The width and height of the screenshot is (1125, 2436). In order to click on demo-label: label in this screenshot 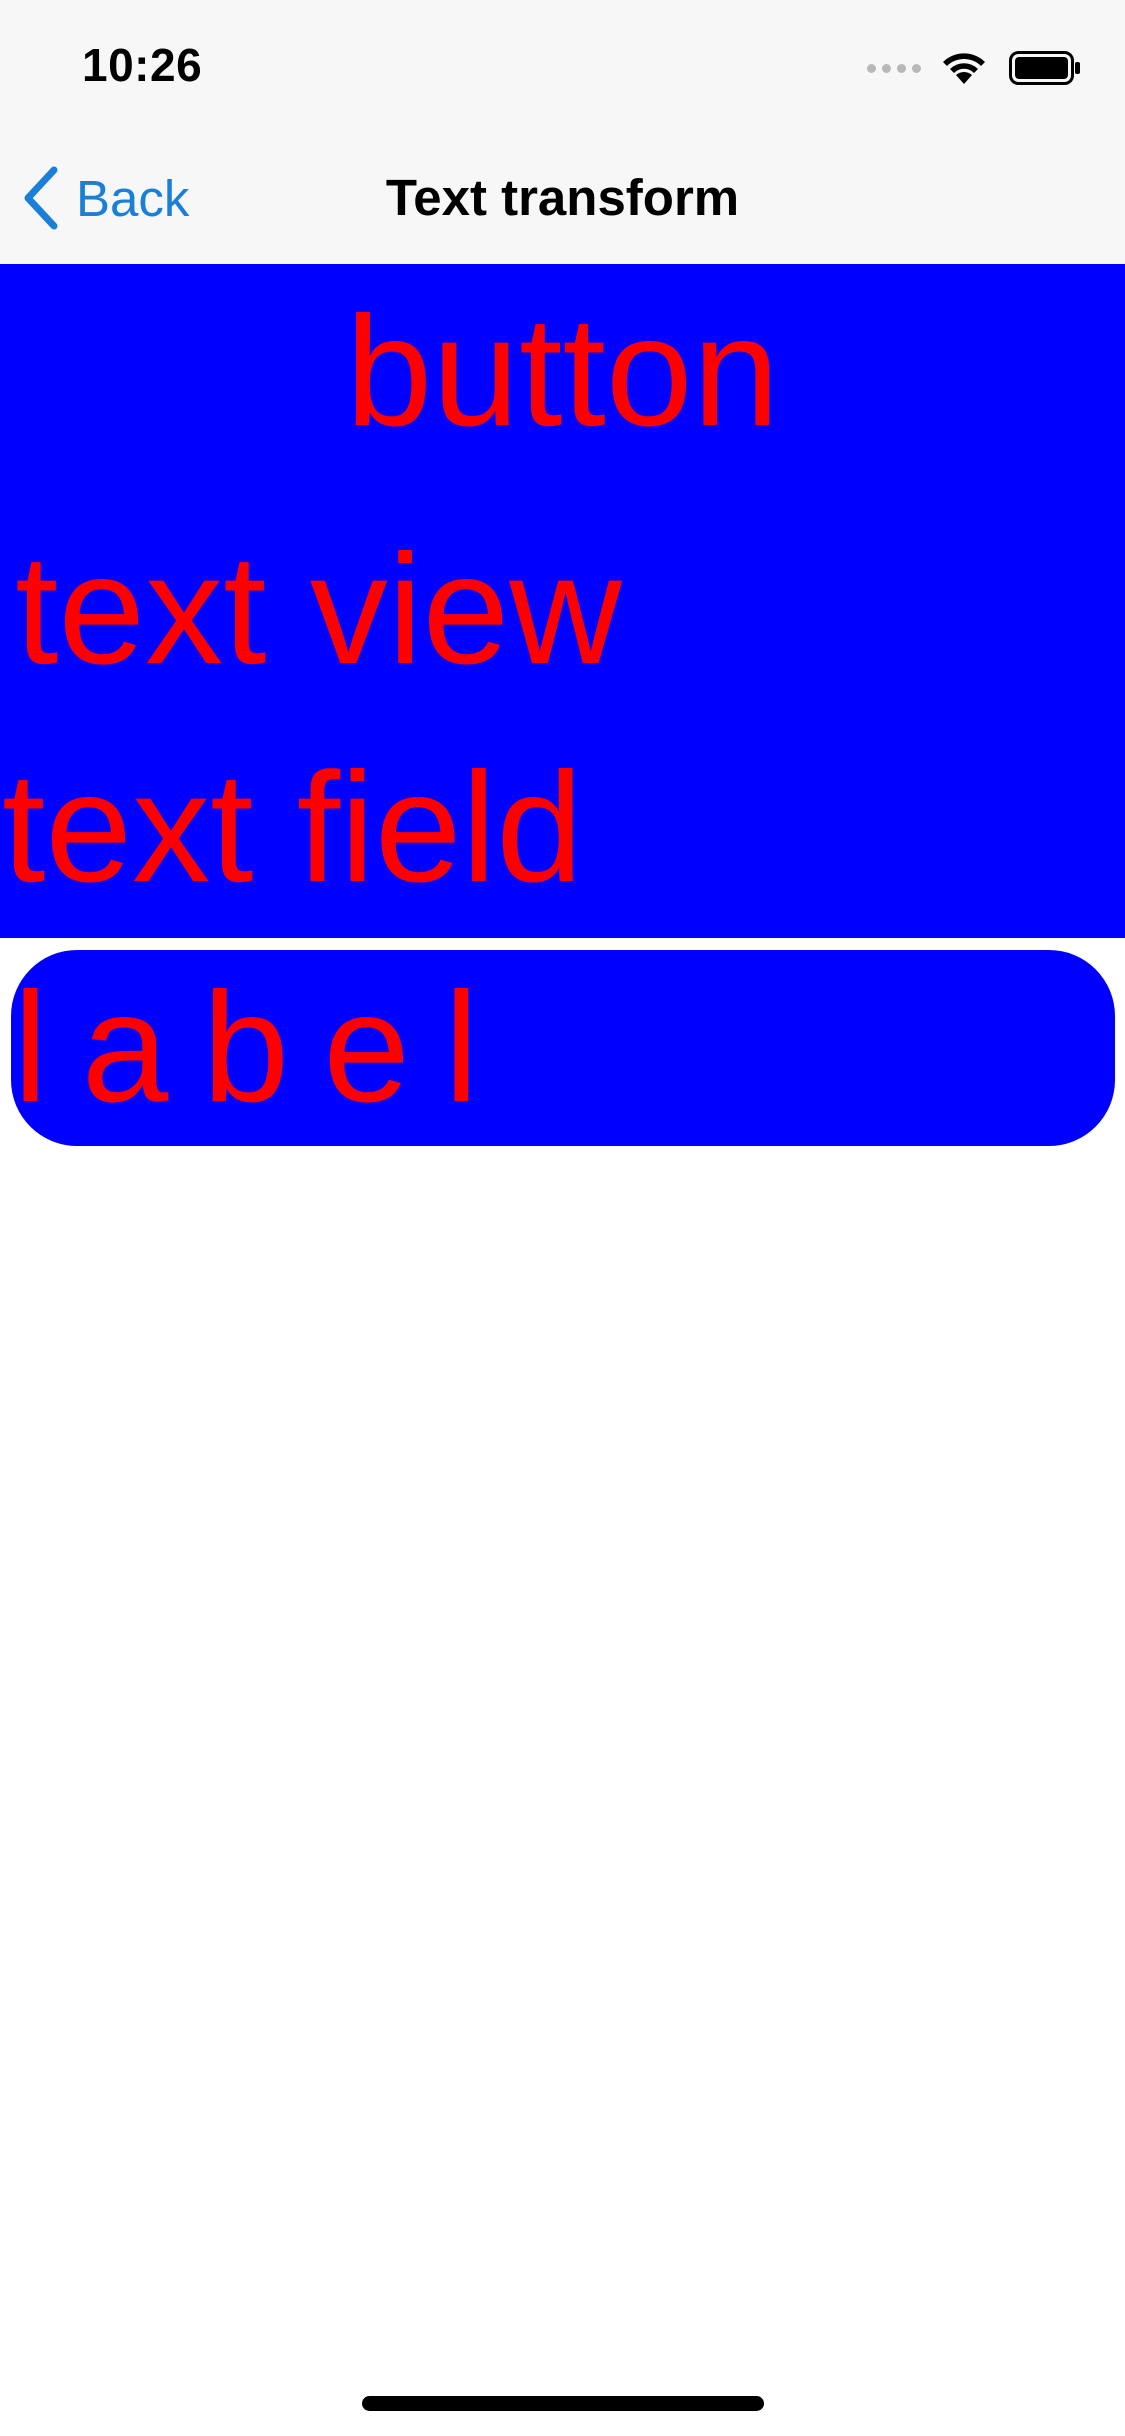, I will do `click(263, 1048)`.